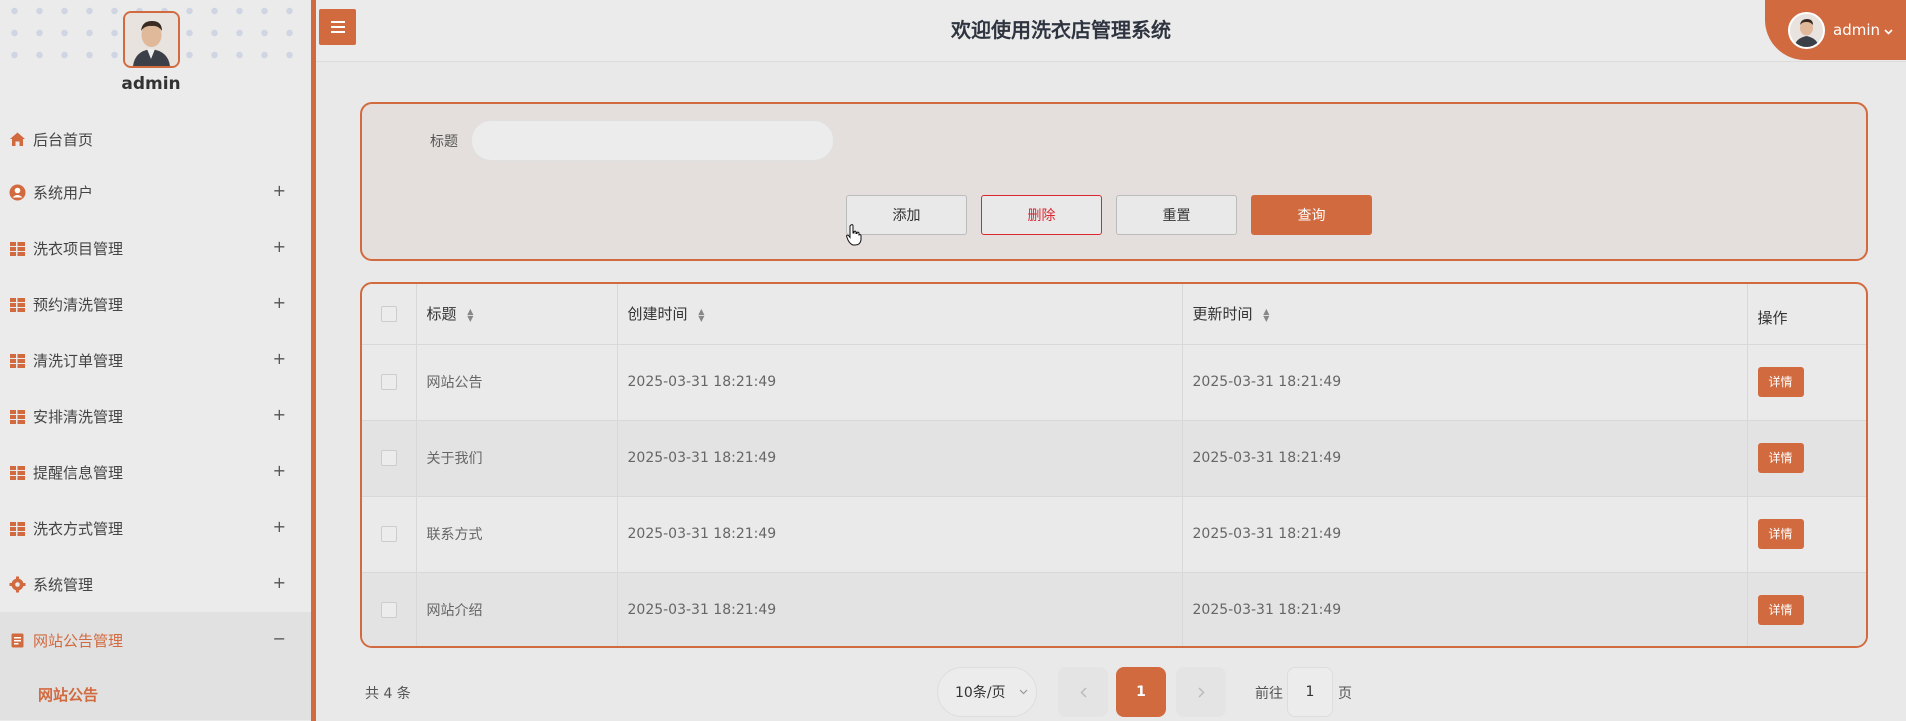  I want to click on goto-page-input: 1, so click(1310, 692).